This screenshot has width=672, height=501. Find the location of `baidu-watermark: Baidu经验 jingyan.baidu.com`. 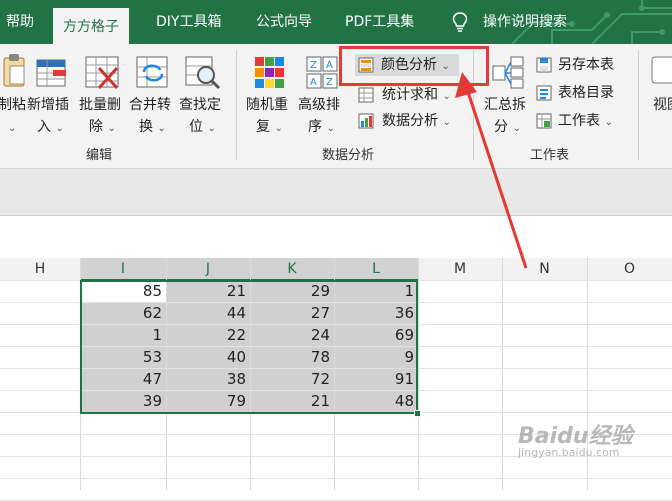

baidu-watermark: Baidu经验 jingyan.baidu.com is located at coordinates (575, 438).